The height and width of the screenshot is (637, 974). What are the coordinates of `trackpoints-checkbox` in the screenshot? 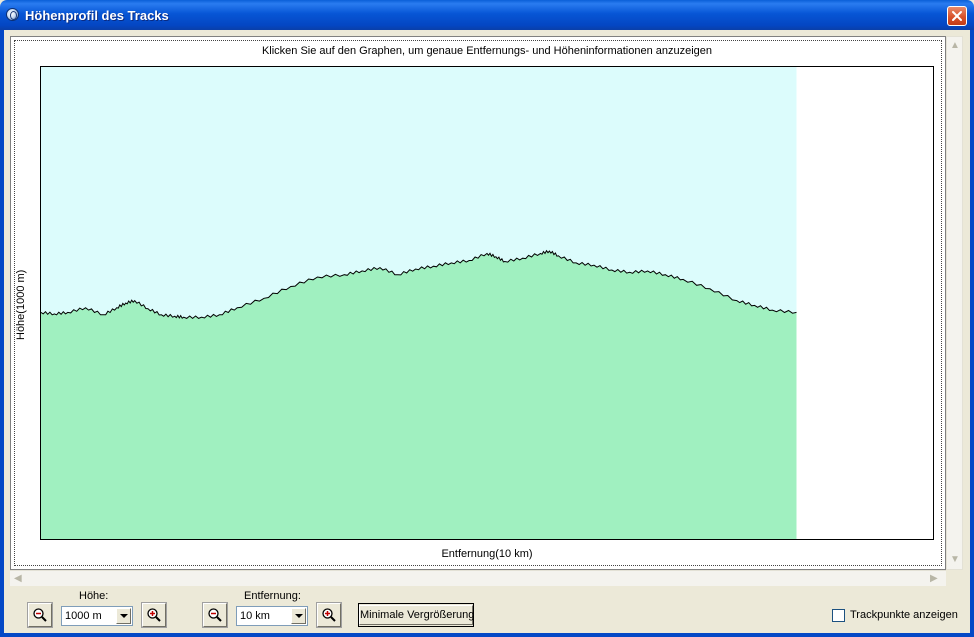 It's located at (838, 615).